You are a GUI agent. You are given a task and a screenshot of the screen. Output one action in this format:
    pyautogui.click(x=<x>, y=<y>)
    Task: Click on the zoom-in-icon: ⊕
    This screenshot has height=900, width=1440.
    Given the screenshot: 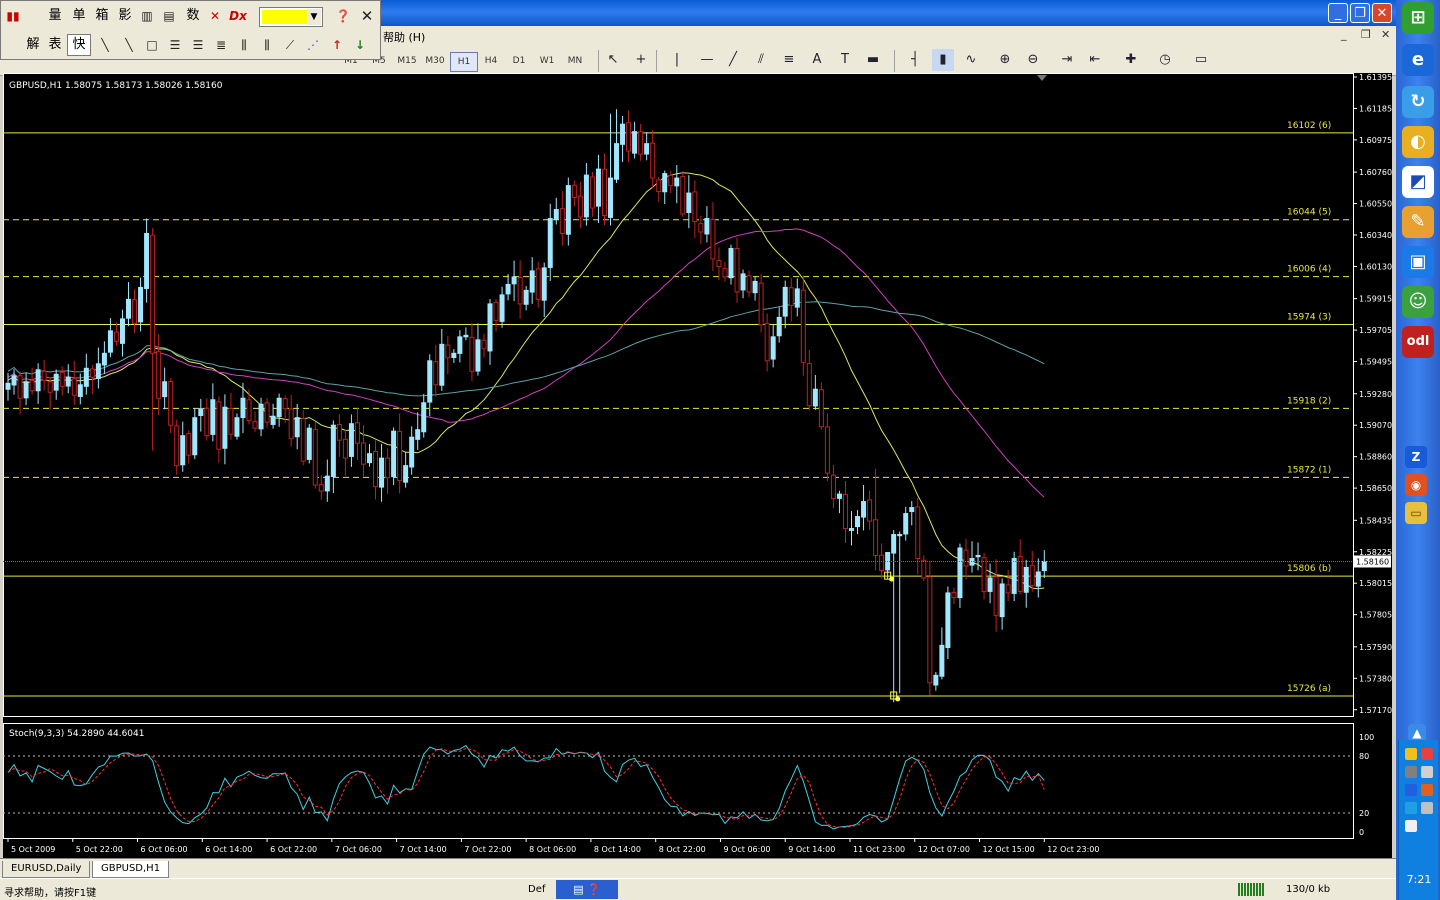 What is the action you would take?
    pyautogui.click(x=1005, y=60)
    